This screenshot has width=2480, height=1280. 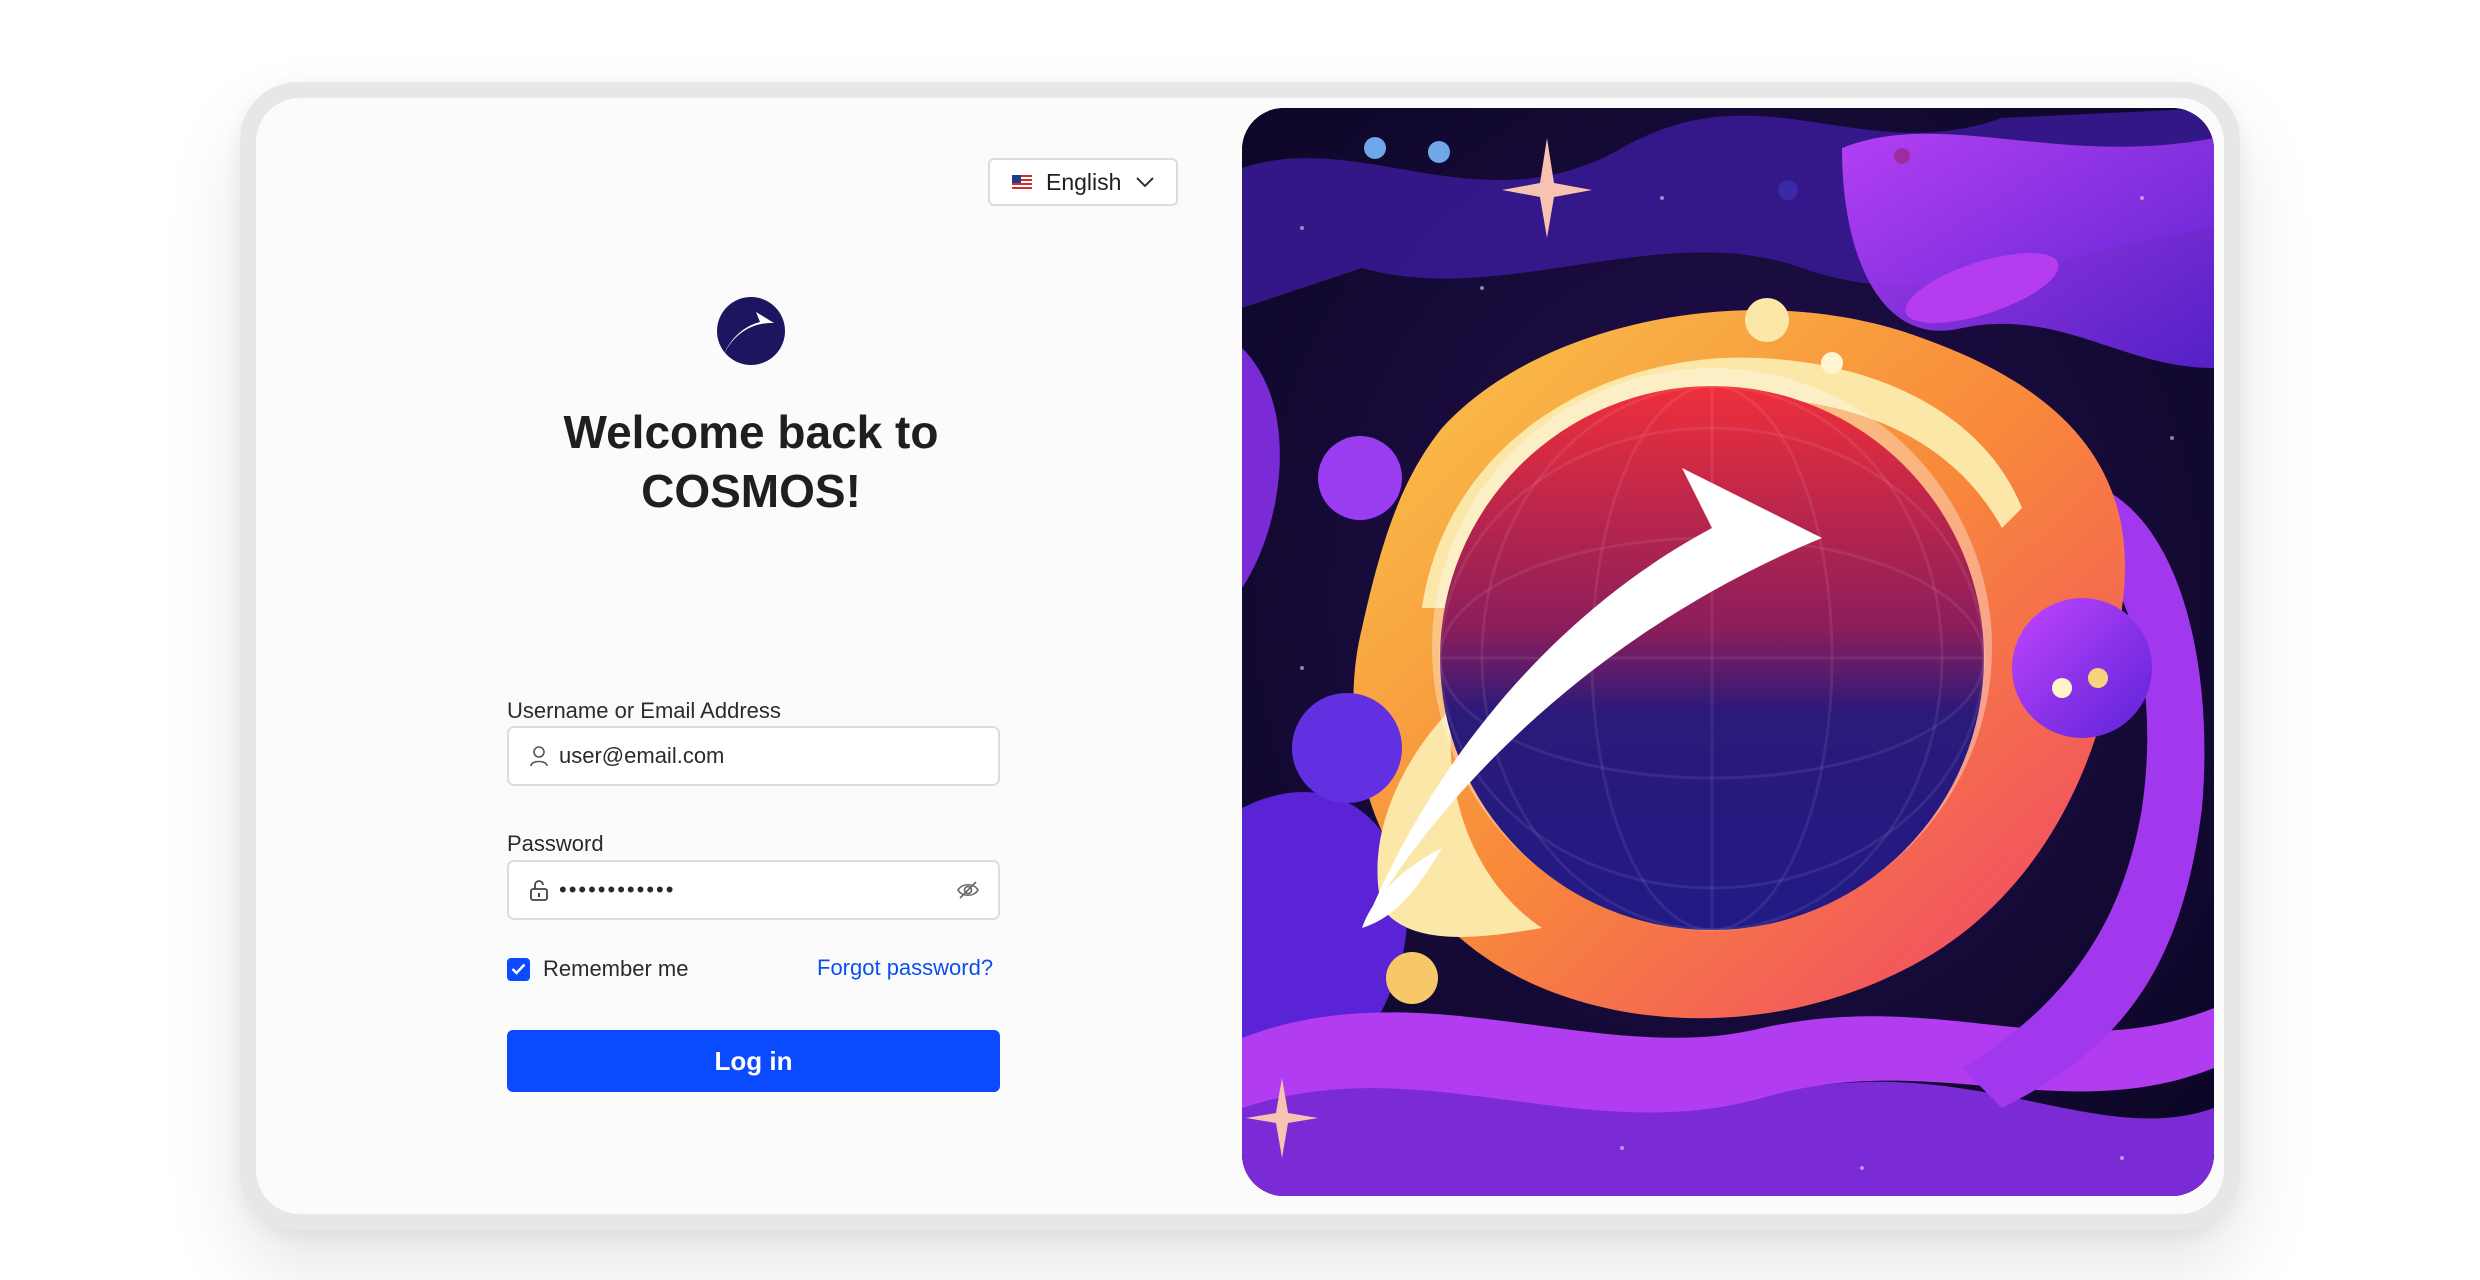 I want to click on page-title: Welcome back to COSMOS!, so click(x=751, y=462).